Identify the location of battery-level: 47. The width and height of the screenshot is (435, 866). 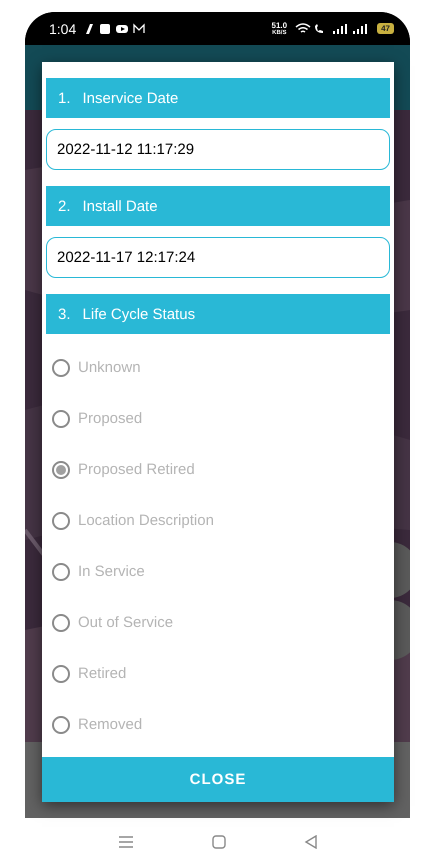
(385, 28).